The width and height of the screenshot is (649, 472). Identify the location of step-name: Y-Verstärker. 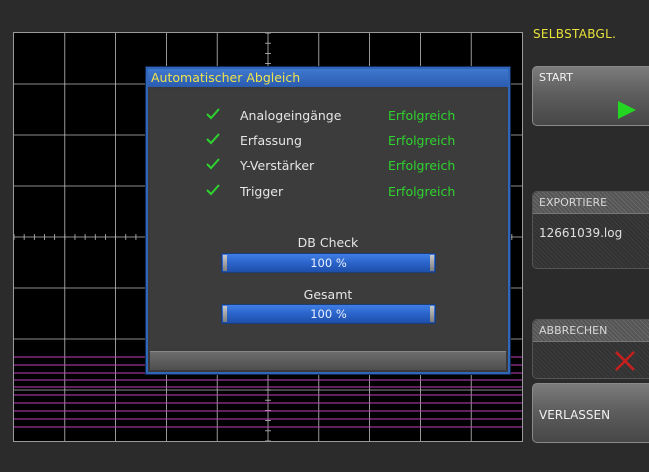
(277, 165).